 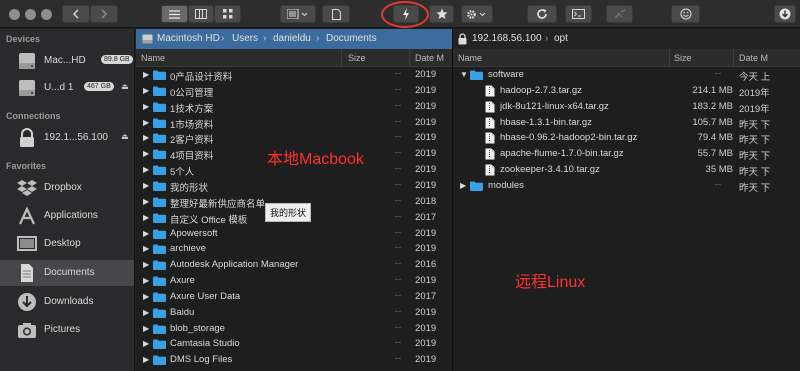 What do you see at coordinates (477, 14) in the screenshot?
I see `action-menu-button` at bounding box center [477, 14].